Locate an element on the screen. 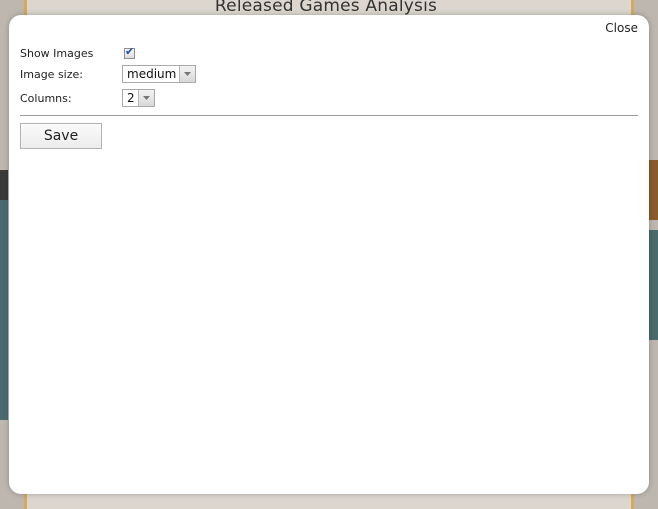  show-images-label: Show Images is located at coordinates (57, 53).